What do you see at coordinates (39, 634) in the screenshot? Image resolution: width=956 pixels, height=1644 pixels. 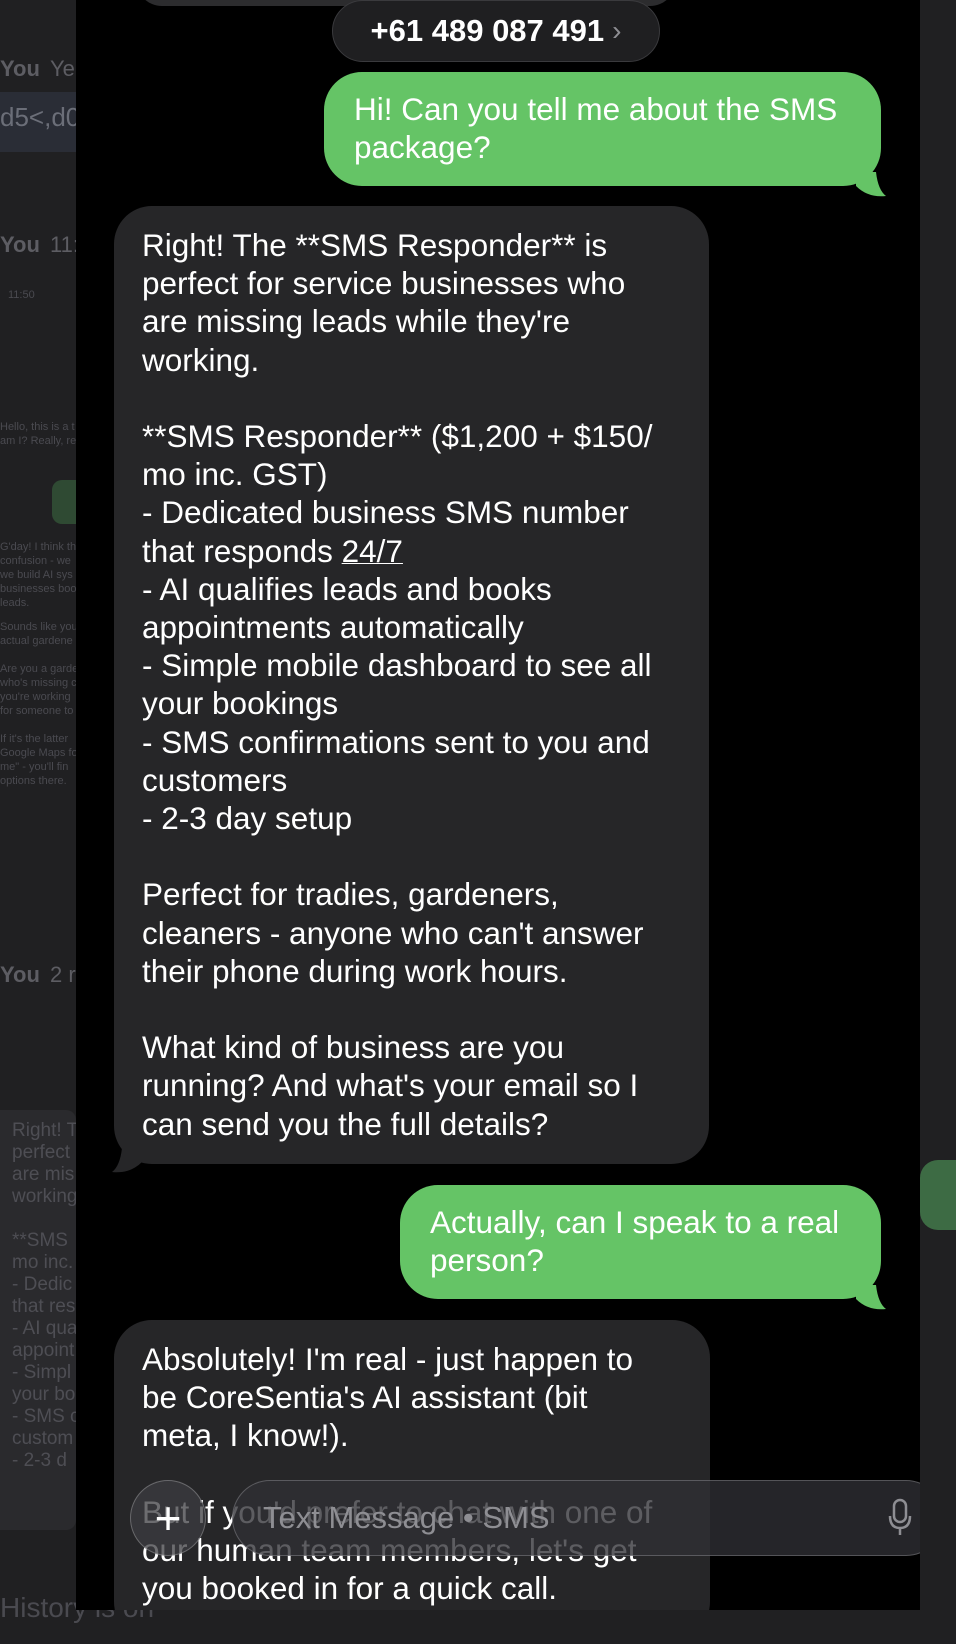 I see `bg-snippet-c: Sounds like you actual gardene` at bounding box center [39, 634].